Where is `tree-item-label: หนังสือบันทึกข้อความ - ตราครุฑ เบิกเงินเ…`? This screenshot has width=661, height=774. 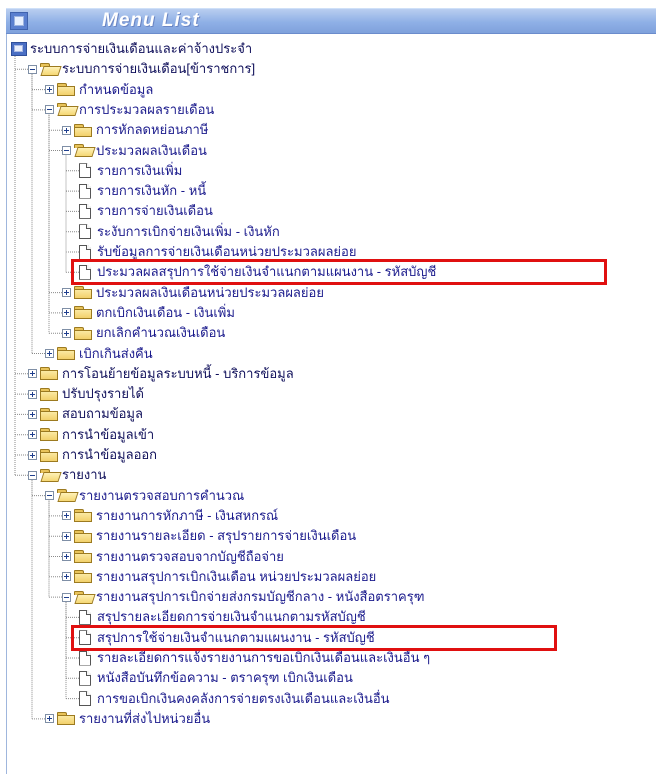 tree-item-label: หนังสือบันทึกข้อความ - ตราครุฑ เบิกเงินเ… is located at coordinates (225, 678).